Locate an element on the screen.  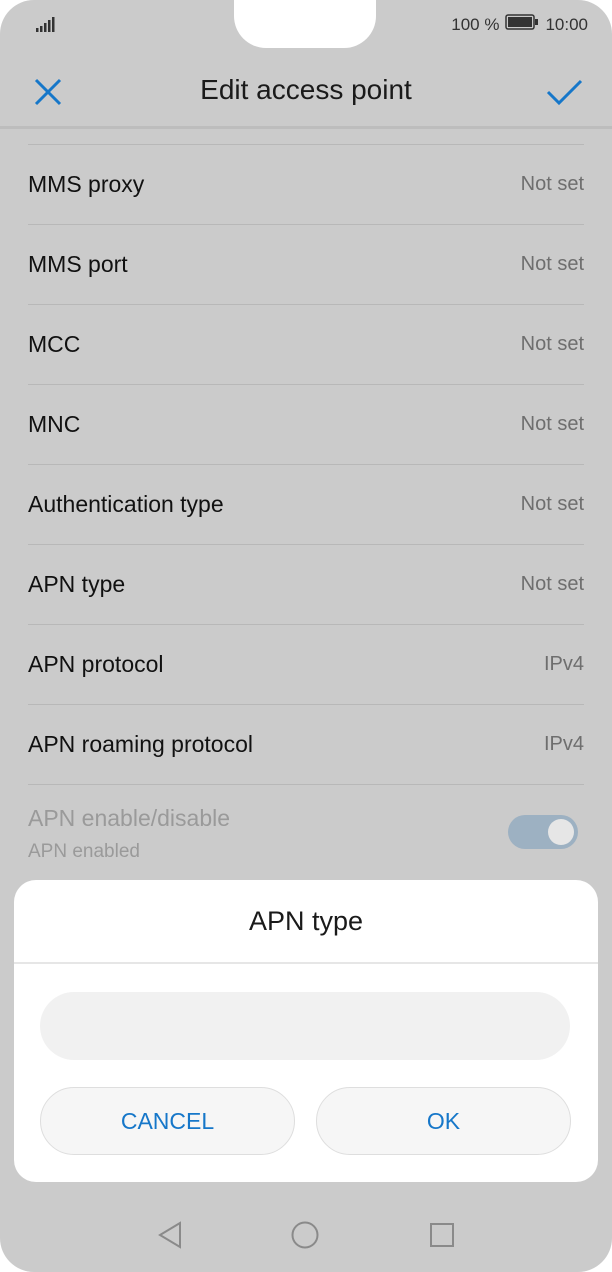
signal-icon is located at coordinates (46, 26).